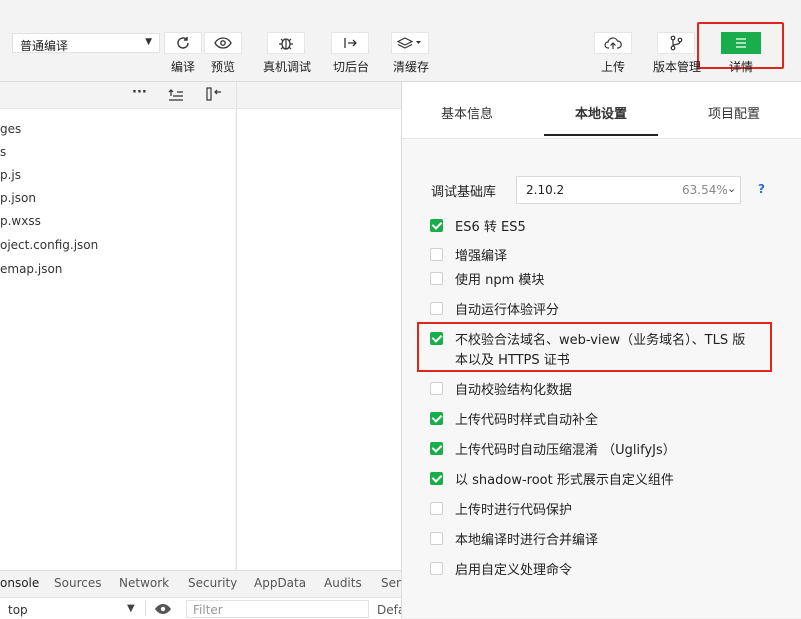  I want to click on chevron-down-icon: ⌄, so click(732, 188).